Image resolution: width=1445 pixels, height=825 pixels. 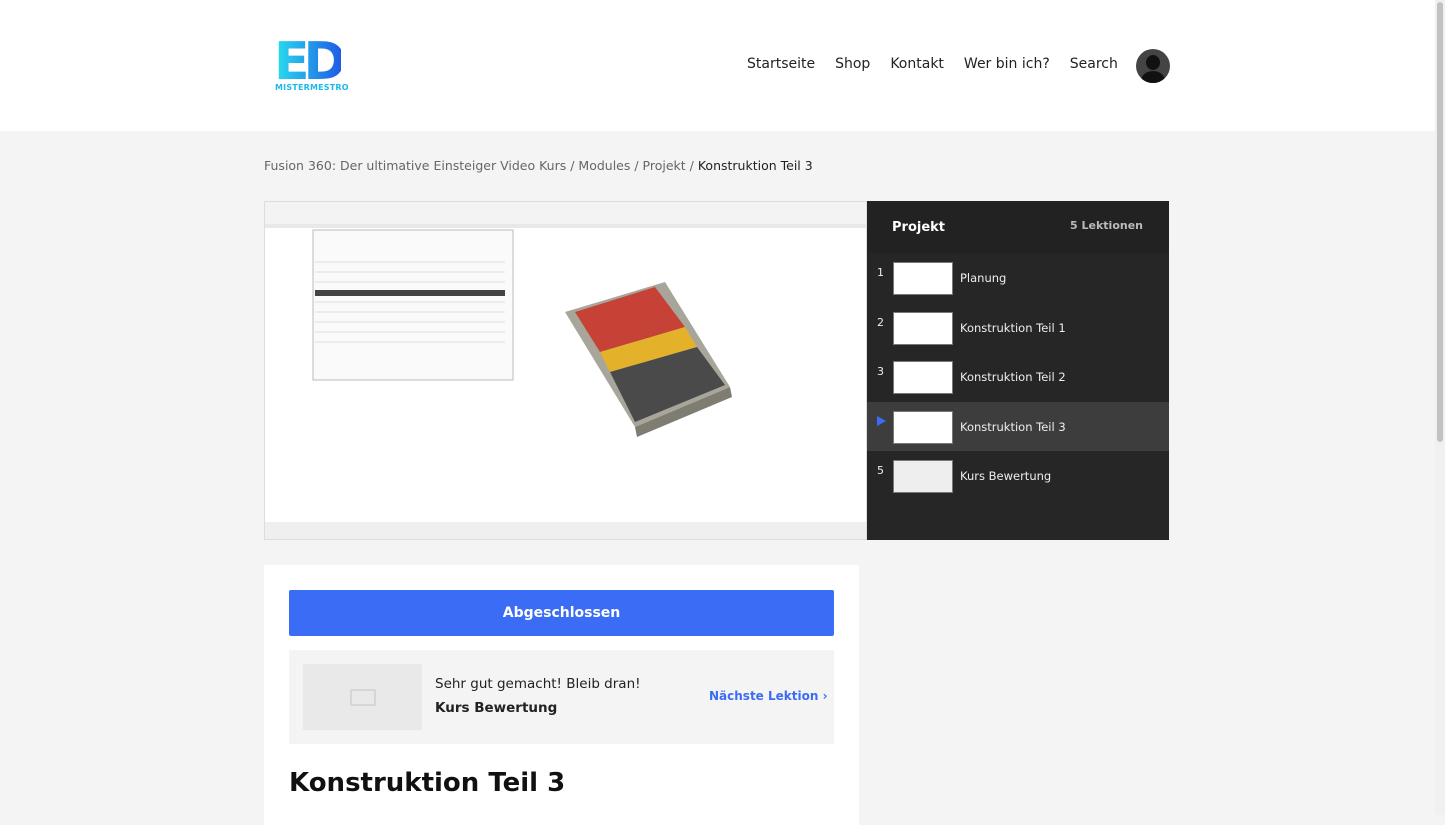 What do you see at coordinates (1106, 225) in the screenshot?
I see `lesson-count: 5 Lektionen` at bounding box center [1106, 225].